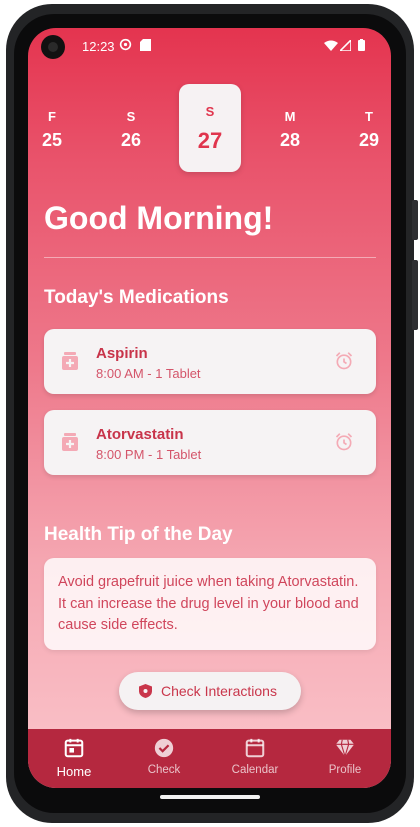 The width and height of the screenshot is (420, 827). Describe the element at coordinates (145, 45) in the screenshot. I see `sd-card-icon` at that location.